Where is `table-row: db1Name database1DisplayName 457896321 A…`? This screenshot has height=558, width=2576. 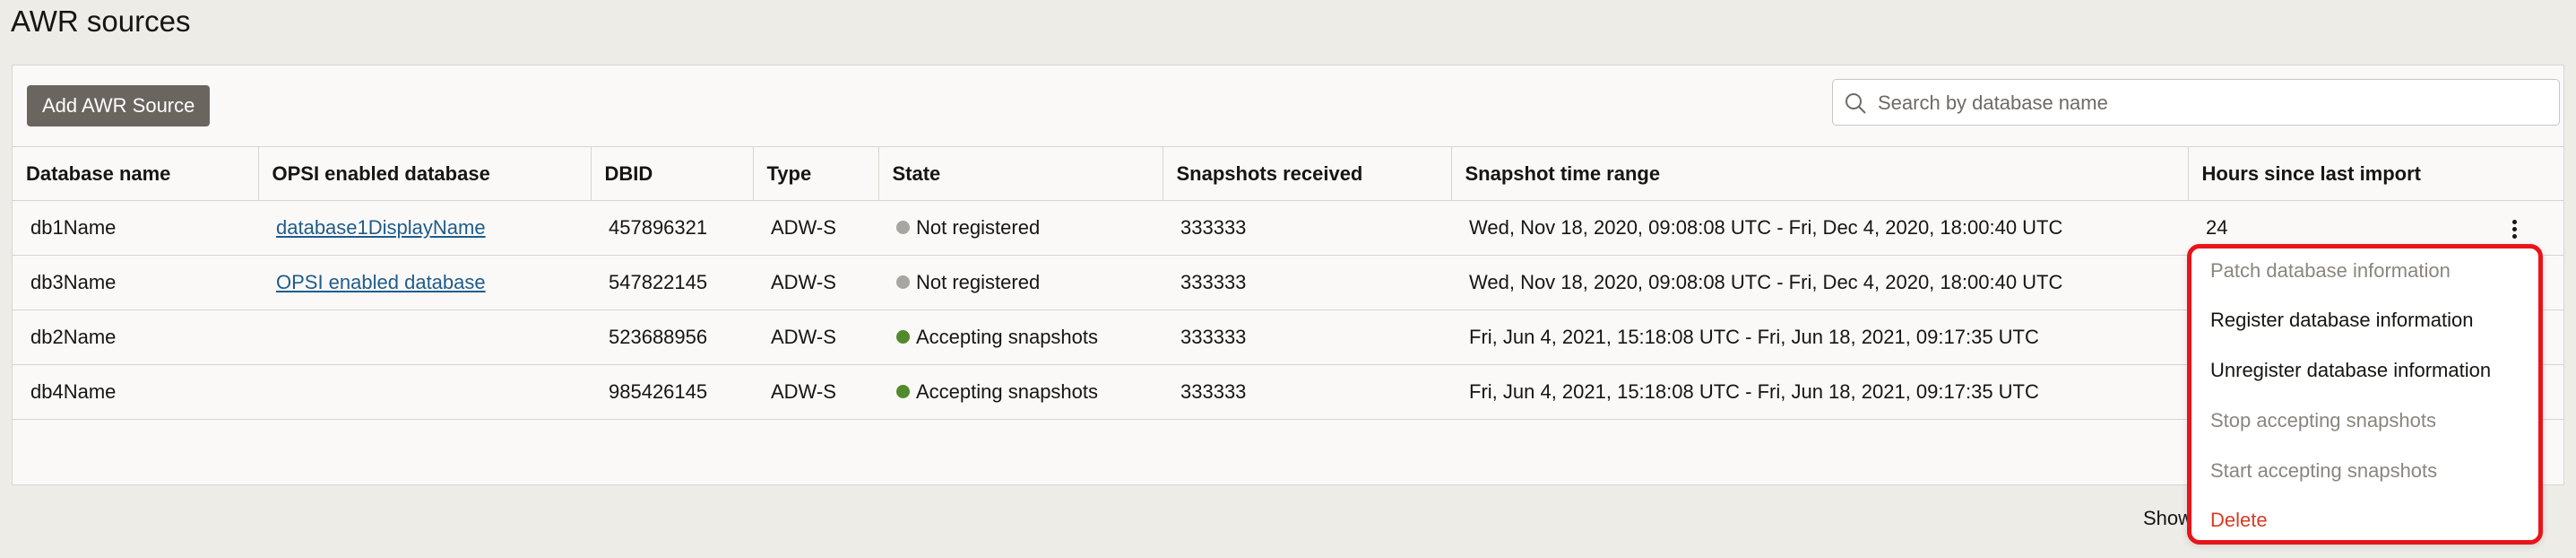
table-row: db1Name database1DisplayName 457896321 A… is located at coordinates (1288, 228).